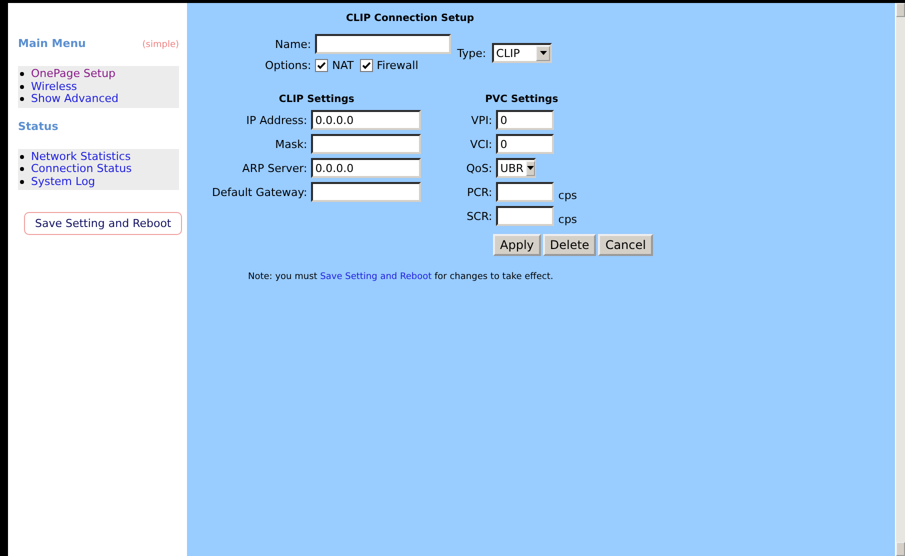 This screenshot has height=556, width=905. Describe the element at coordinates (103, 223) in the screenshot. I see `save-reboot-button: Save Setting and Reboot` at that location.